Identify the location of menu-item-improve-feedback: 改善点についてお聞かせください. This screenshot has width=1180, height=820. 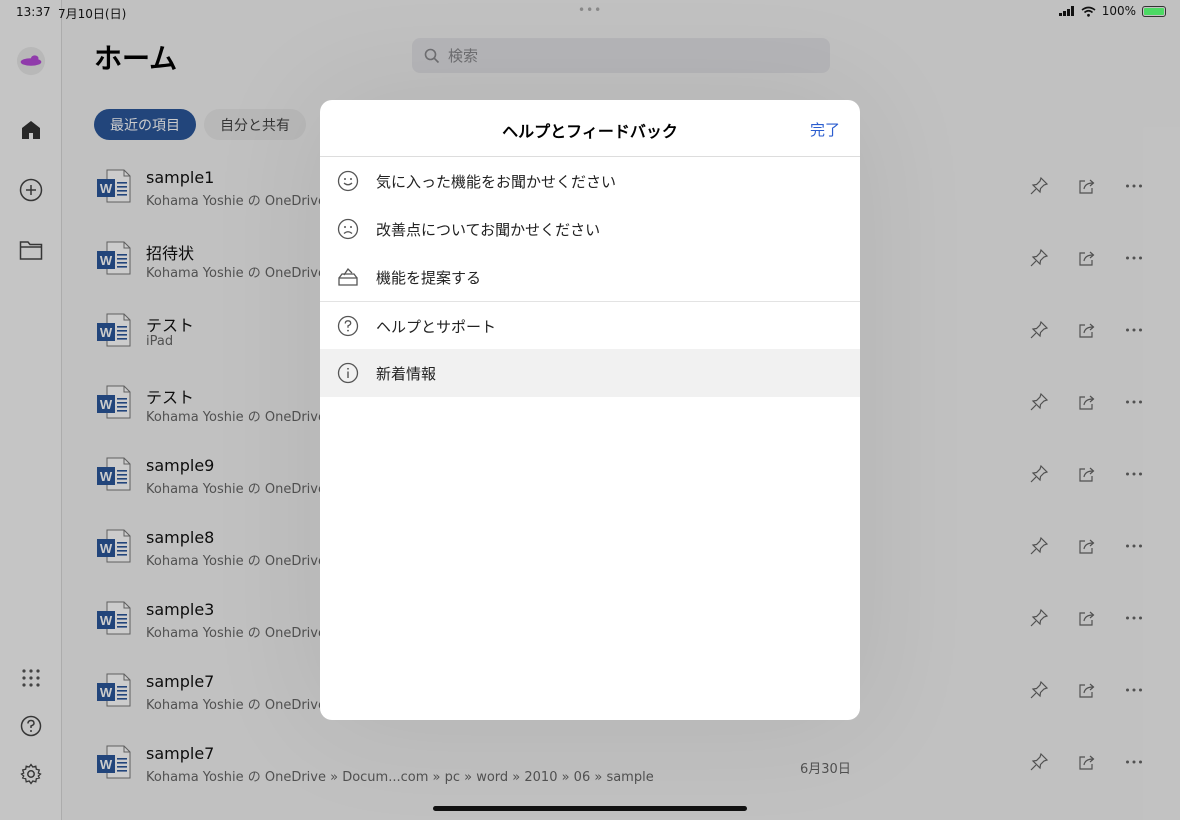
(590, 229).